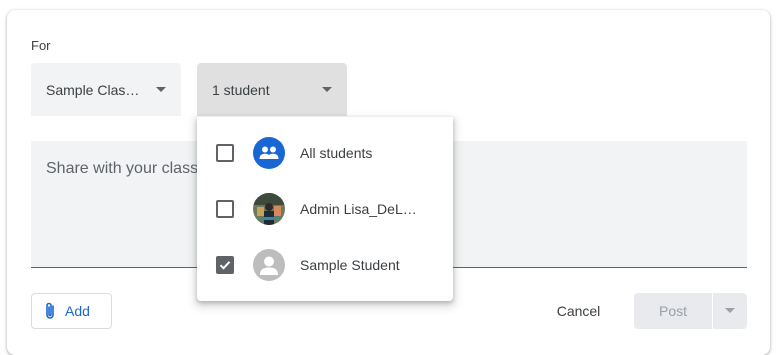 The width and height of the screenshot is (777, 355). I want to click on add-attachment-button: Add, so click(71, 311).